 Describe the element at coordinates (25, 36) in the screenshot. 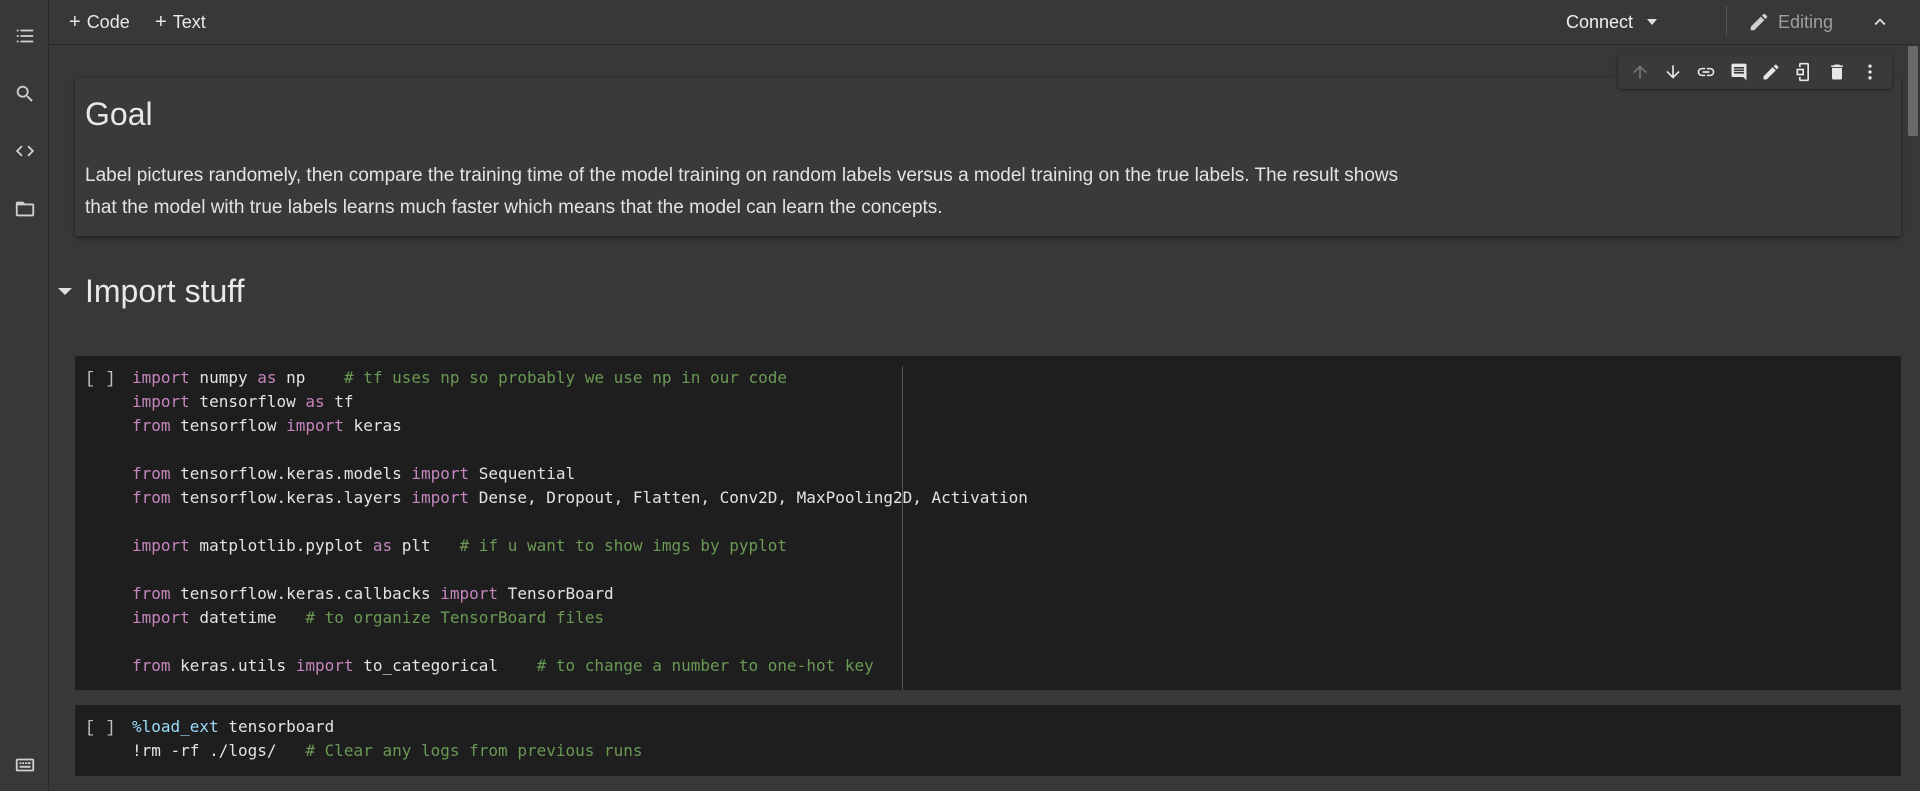

I see `table-of-contents-icon` at that location.